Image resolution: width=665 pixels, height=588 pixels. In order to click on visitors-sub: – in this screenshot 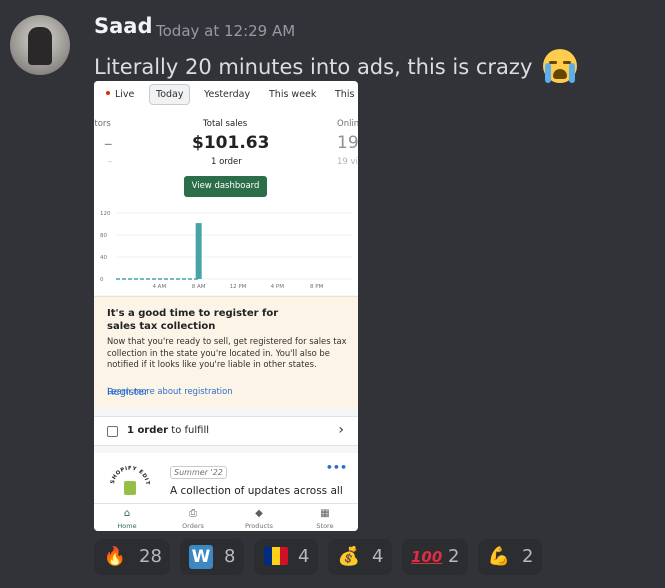, I will do `click(110, 162)`.